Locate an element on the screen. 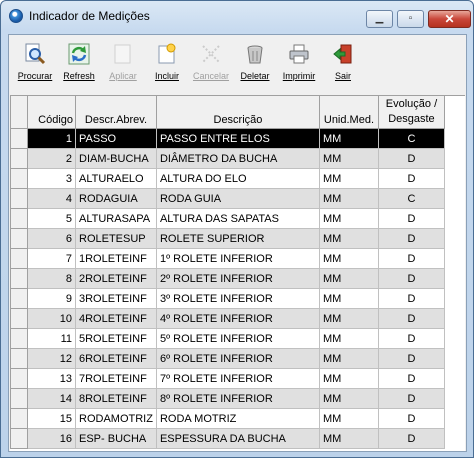 The width and height of the screenshot is (476, 460). cell-codigo: 11 is located at coordinates (51, 338).